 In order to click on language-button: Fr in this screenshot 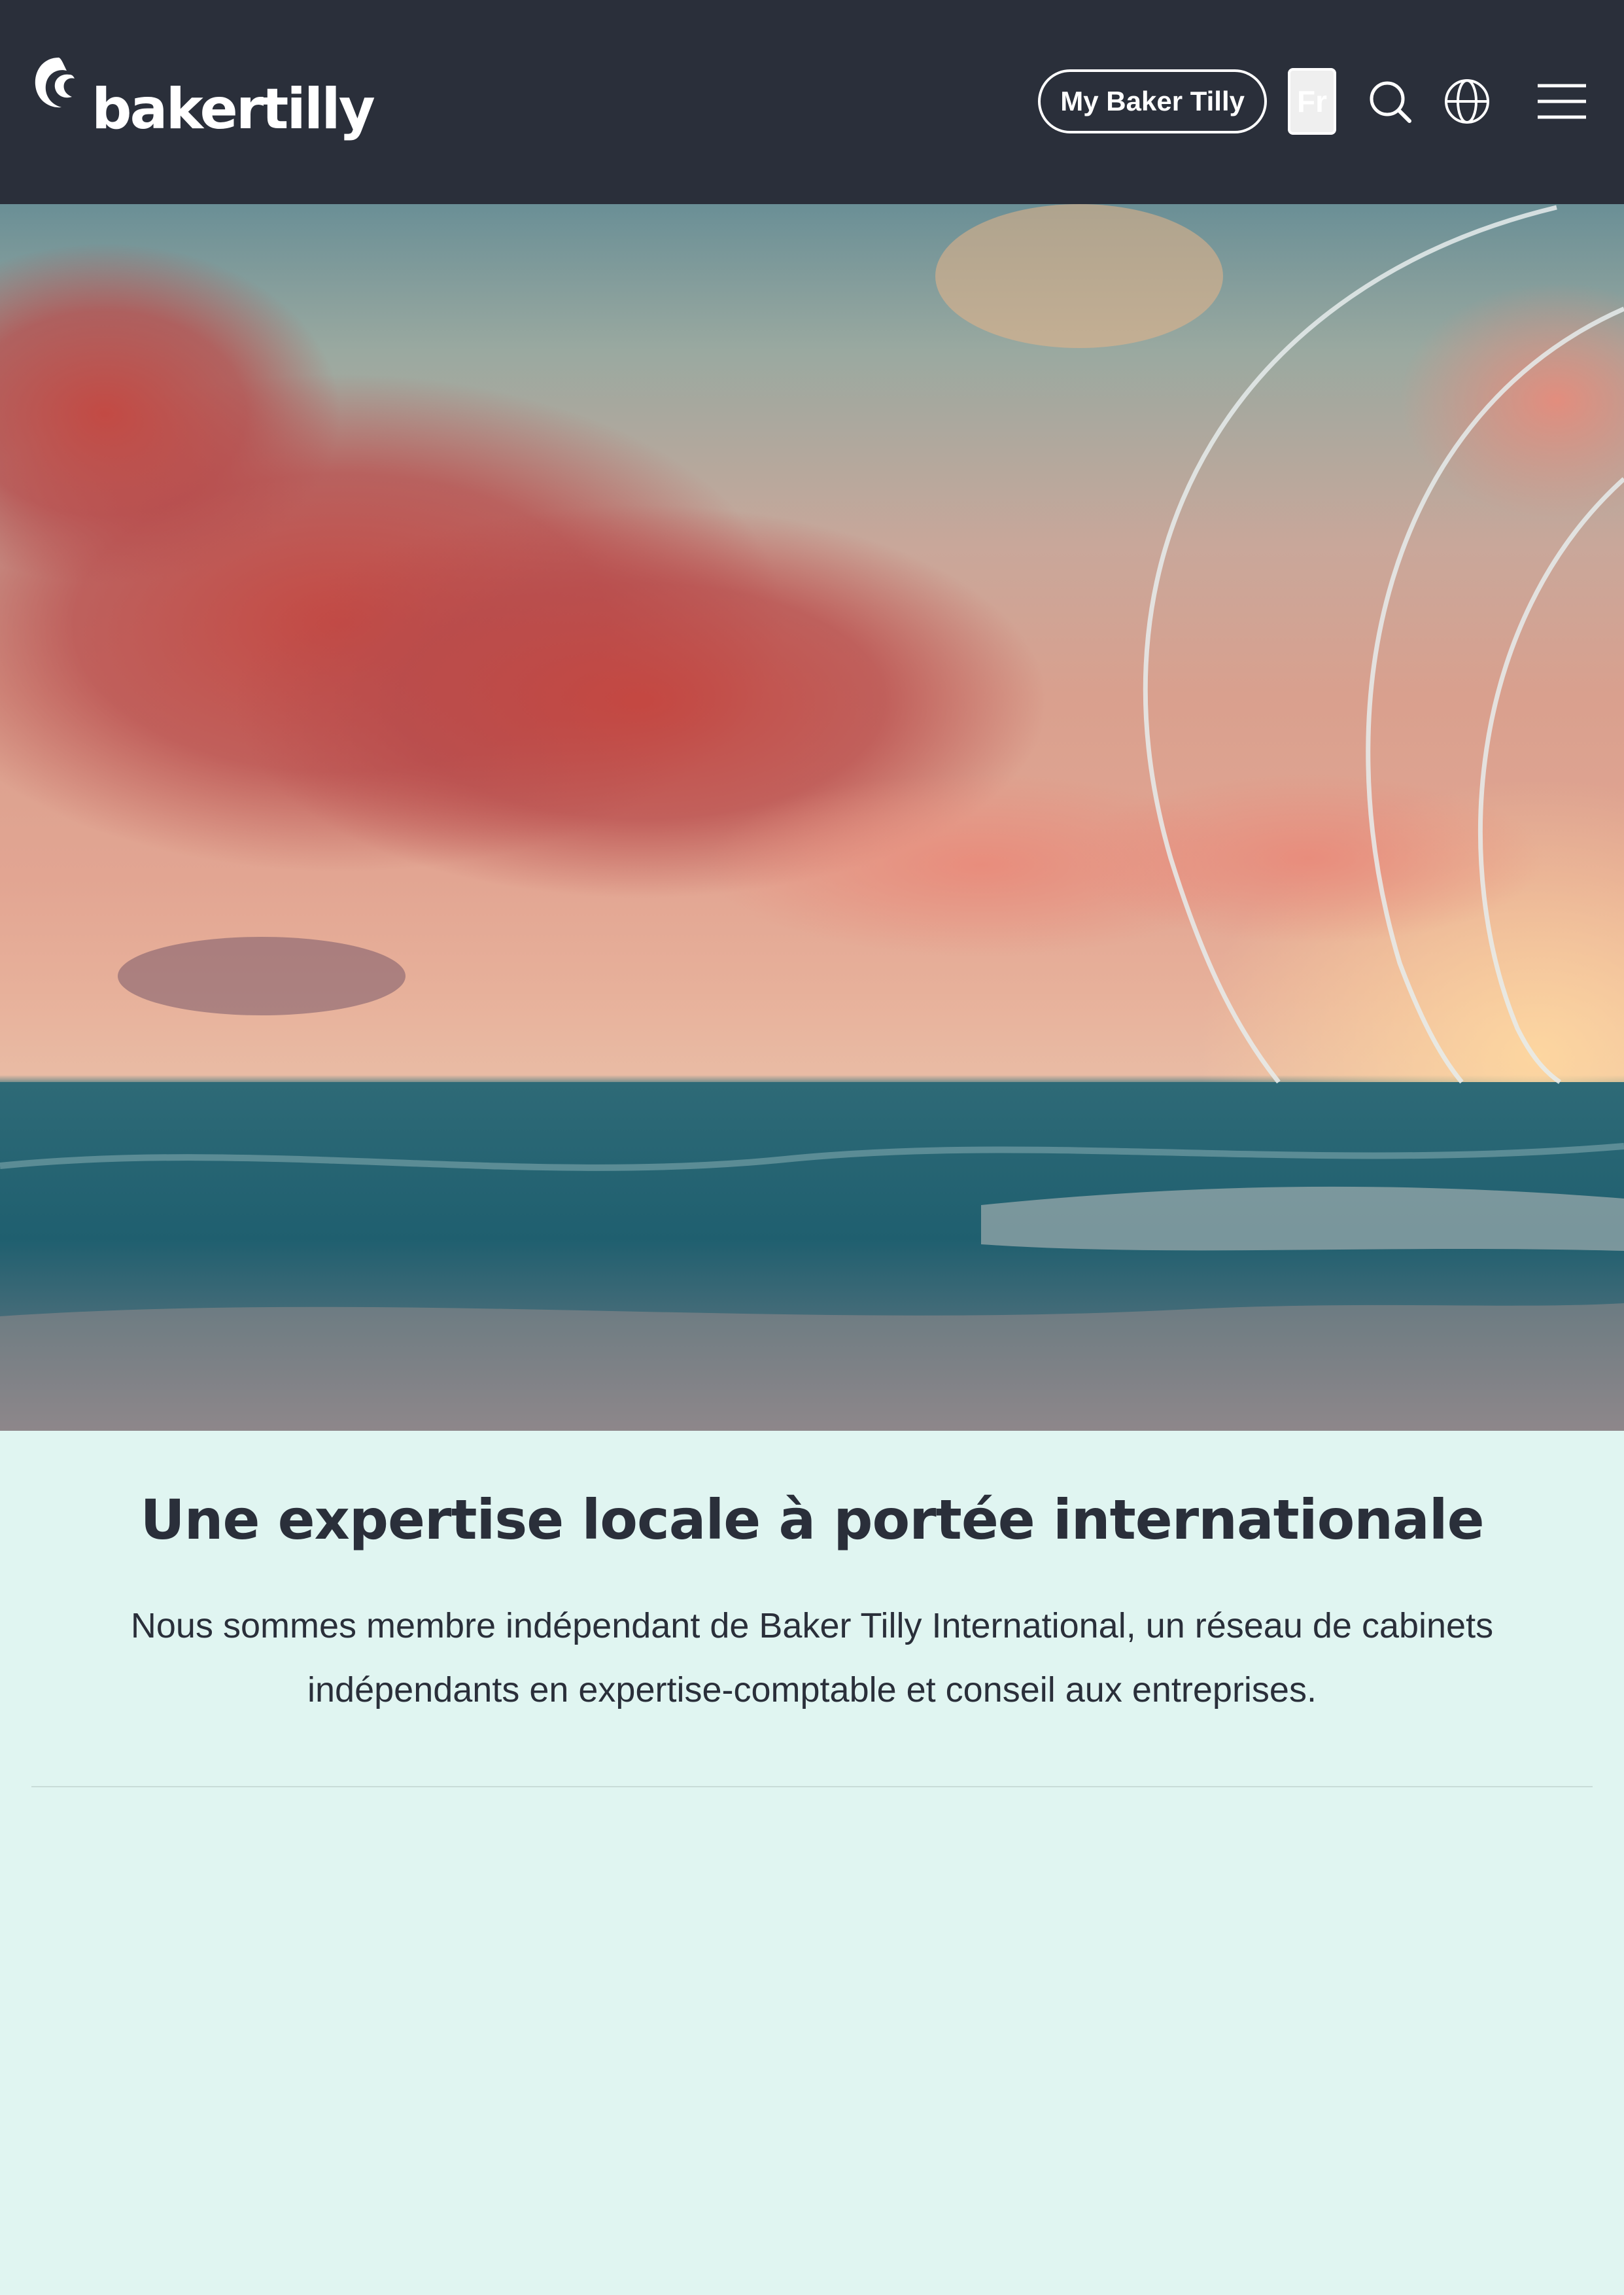, I will do `click(1312, 101)`.